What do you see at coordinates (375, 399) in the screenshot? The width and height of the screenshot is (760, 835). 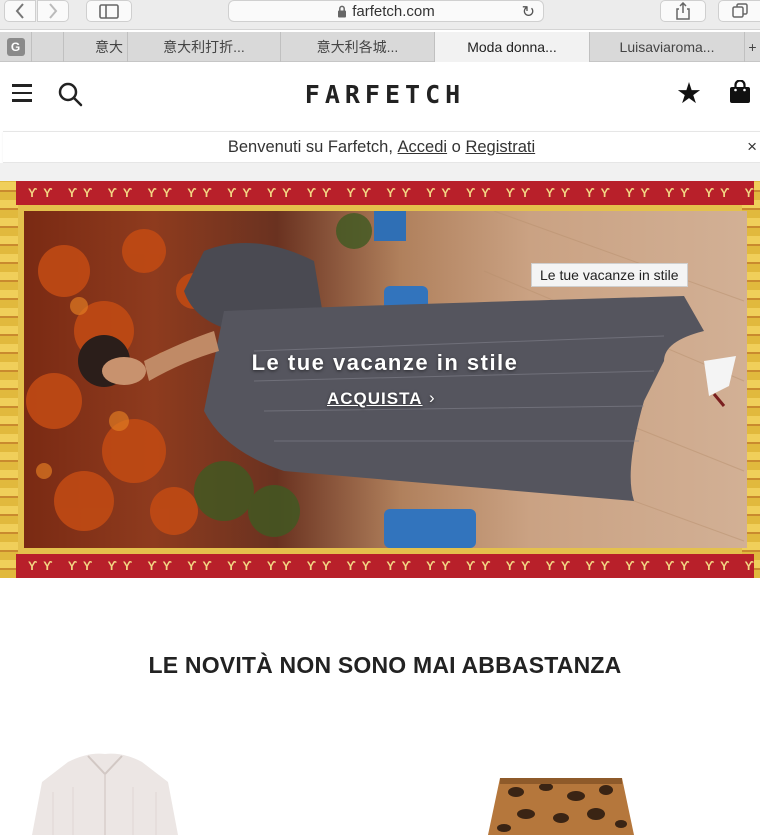 I see `shop-now-link: ACQUISTA` at bounding box center [375, 399].